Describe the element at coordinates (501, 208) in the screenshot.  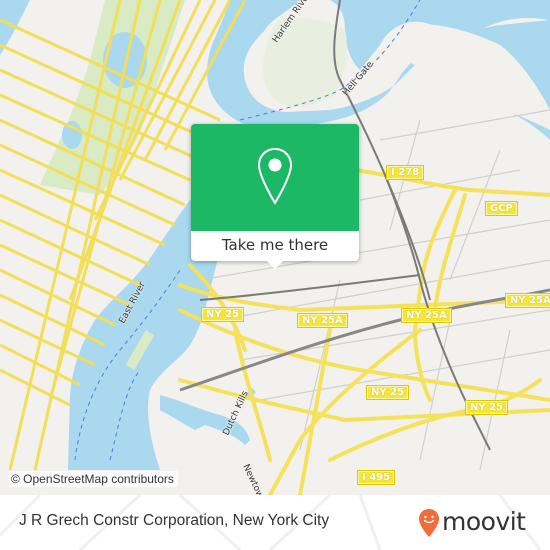
I see `road-shield-gcp: GCP` at that location.